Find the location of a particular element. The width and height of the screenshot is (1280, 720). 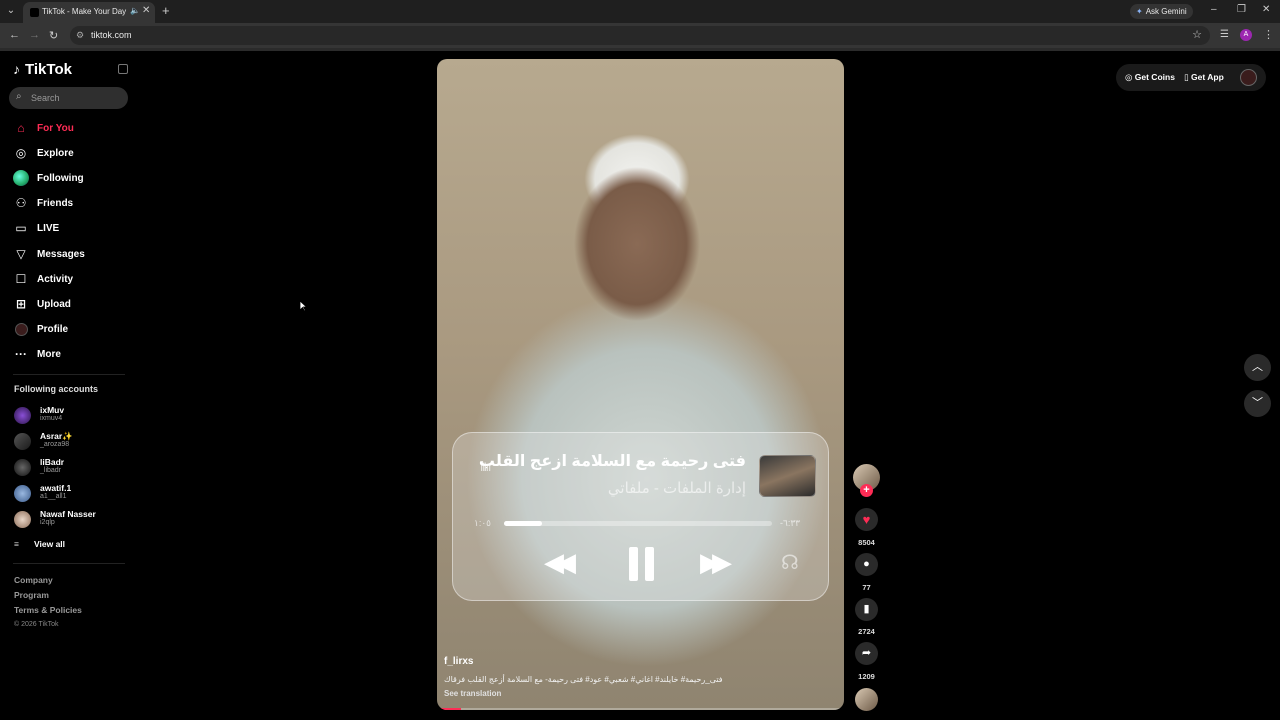

nav-profile: Profile is located at coordinates (40, 329).